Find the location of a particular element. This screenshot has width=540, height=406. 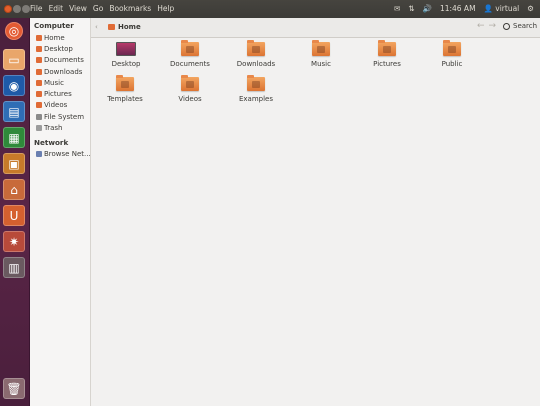

close-window-button is located at coordinates (8, 9).